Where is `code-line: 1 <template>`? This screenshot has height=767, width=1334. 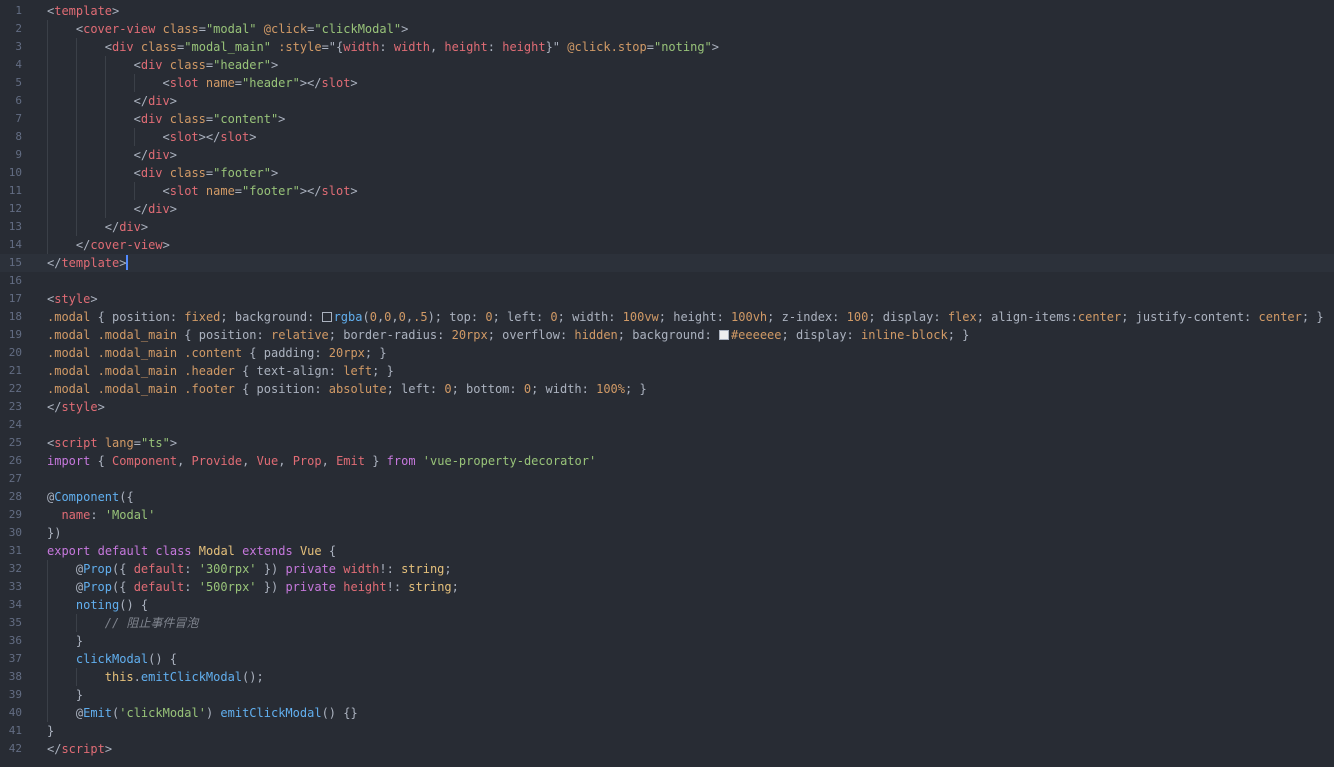 code-line: 1 <template> is located at coordinates (667, 11).